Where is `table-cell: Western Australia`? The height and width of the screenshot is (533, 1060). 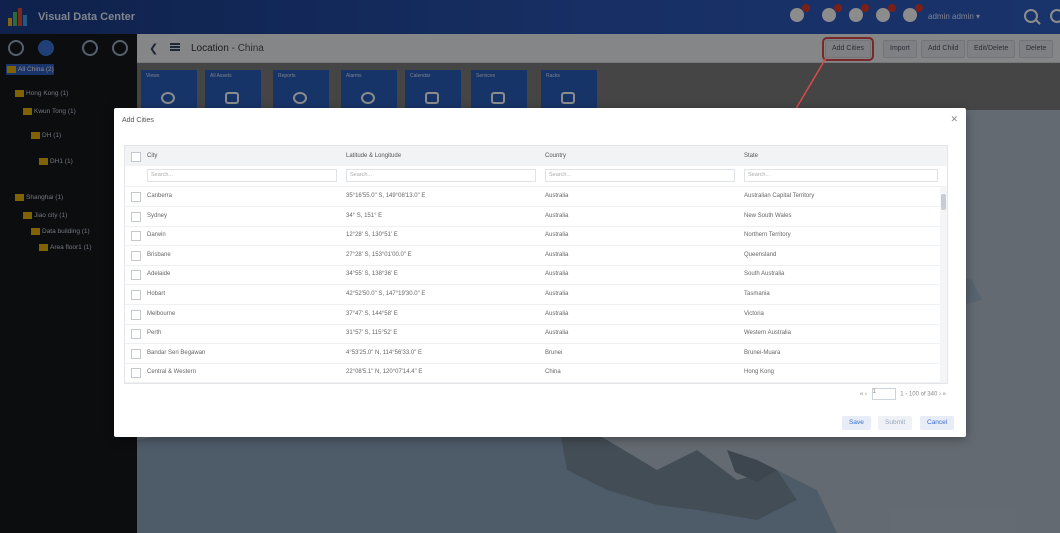
table-cell: Western Australia is located at coordinates (767, 333).